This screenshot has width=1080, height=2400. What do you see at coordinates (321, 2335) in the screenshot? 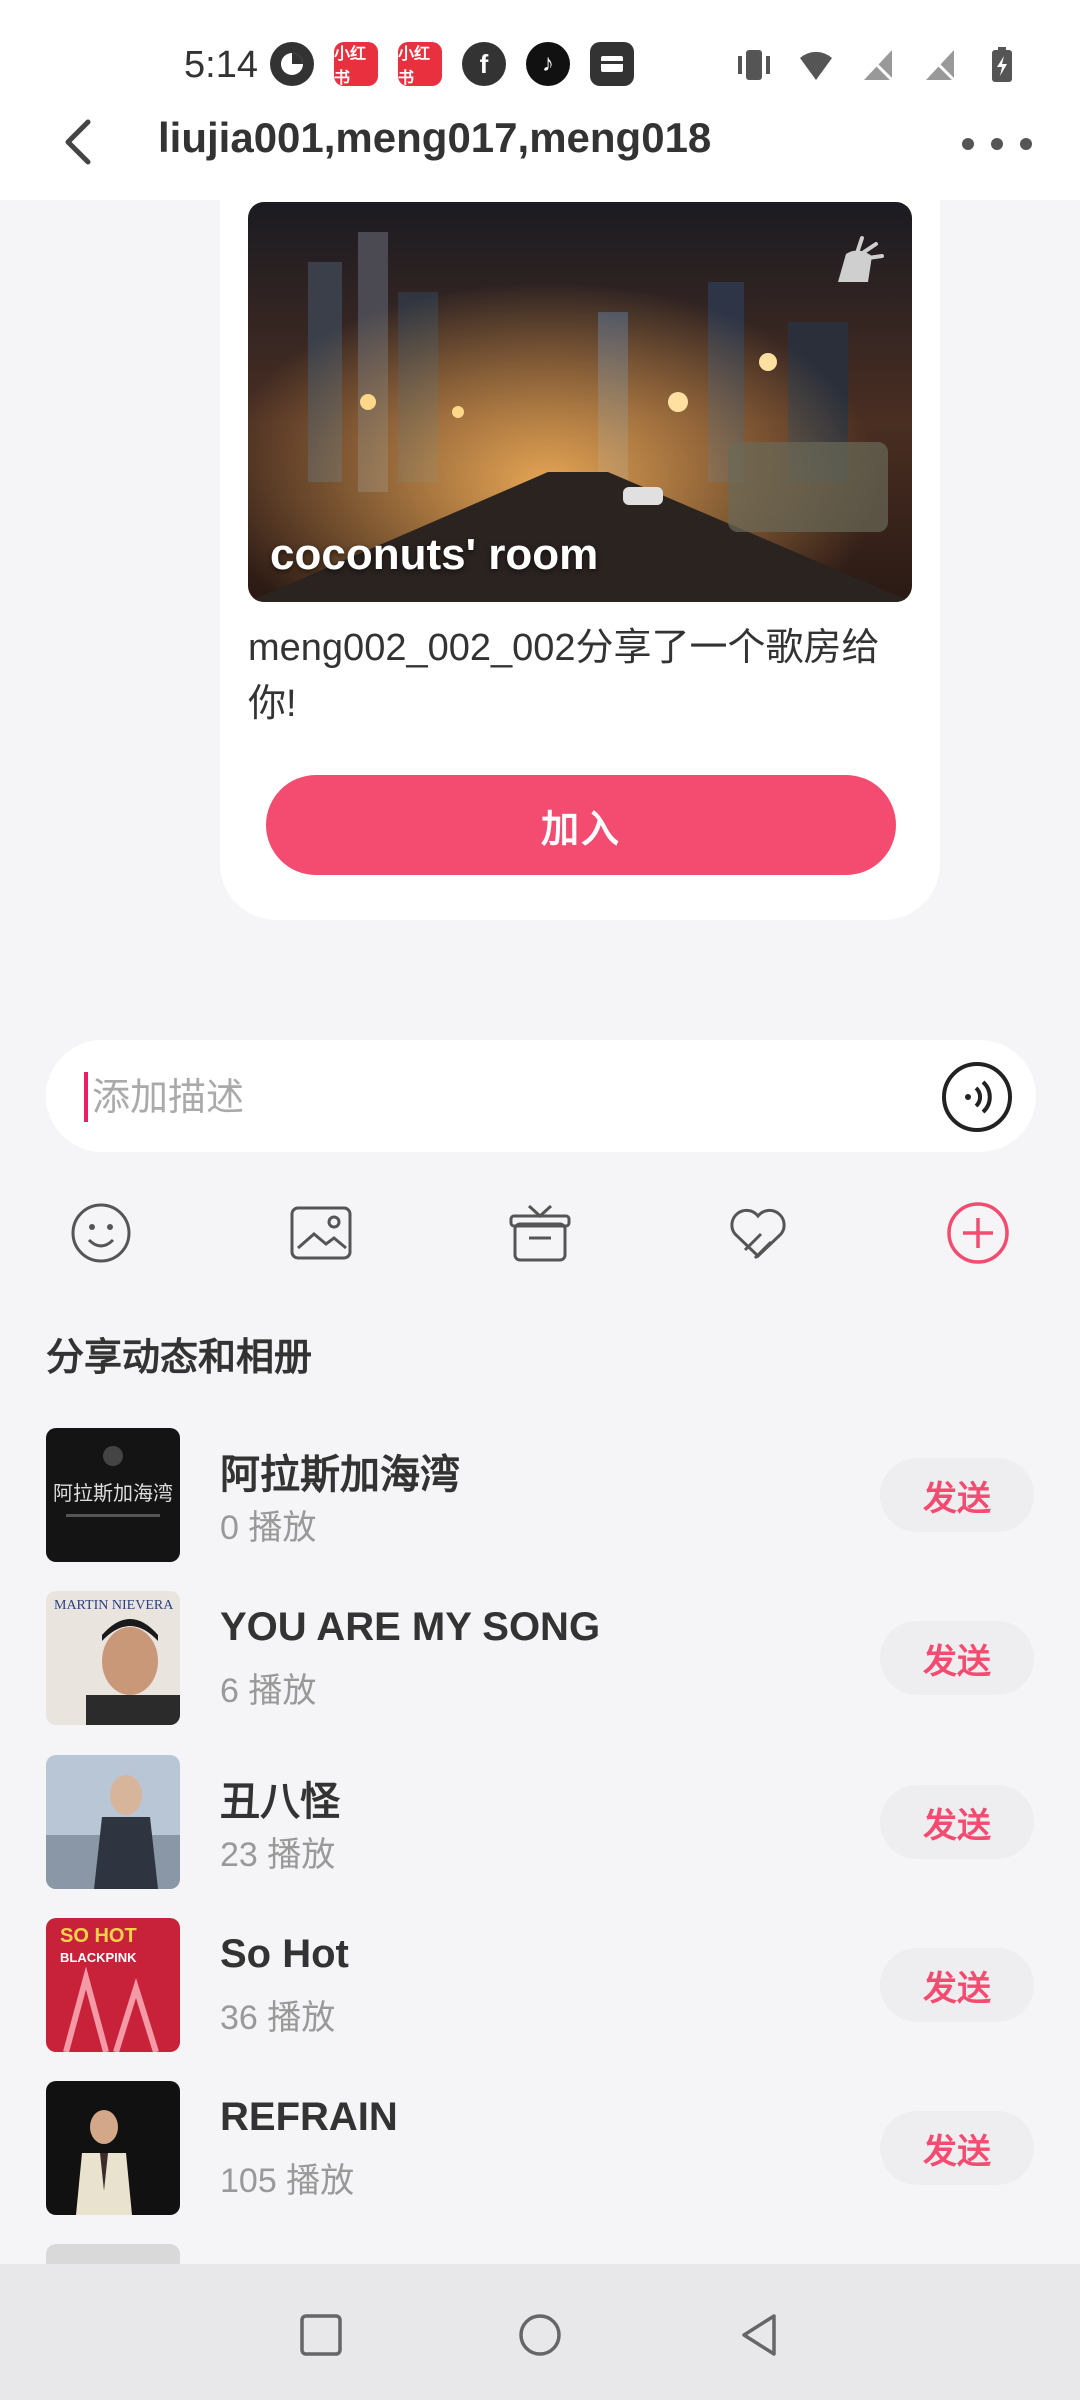
I see `recent-apps-icon` at bounding box center [321, 2335].